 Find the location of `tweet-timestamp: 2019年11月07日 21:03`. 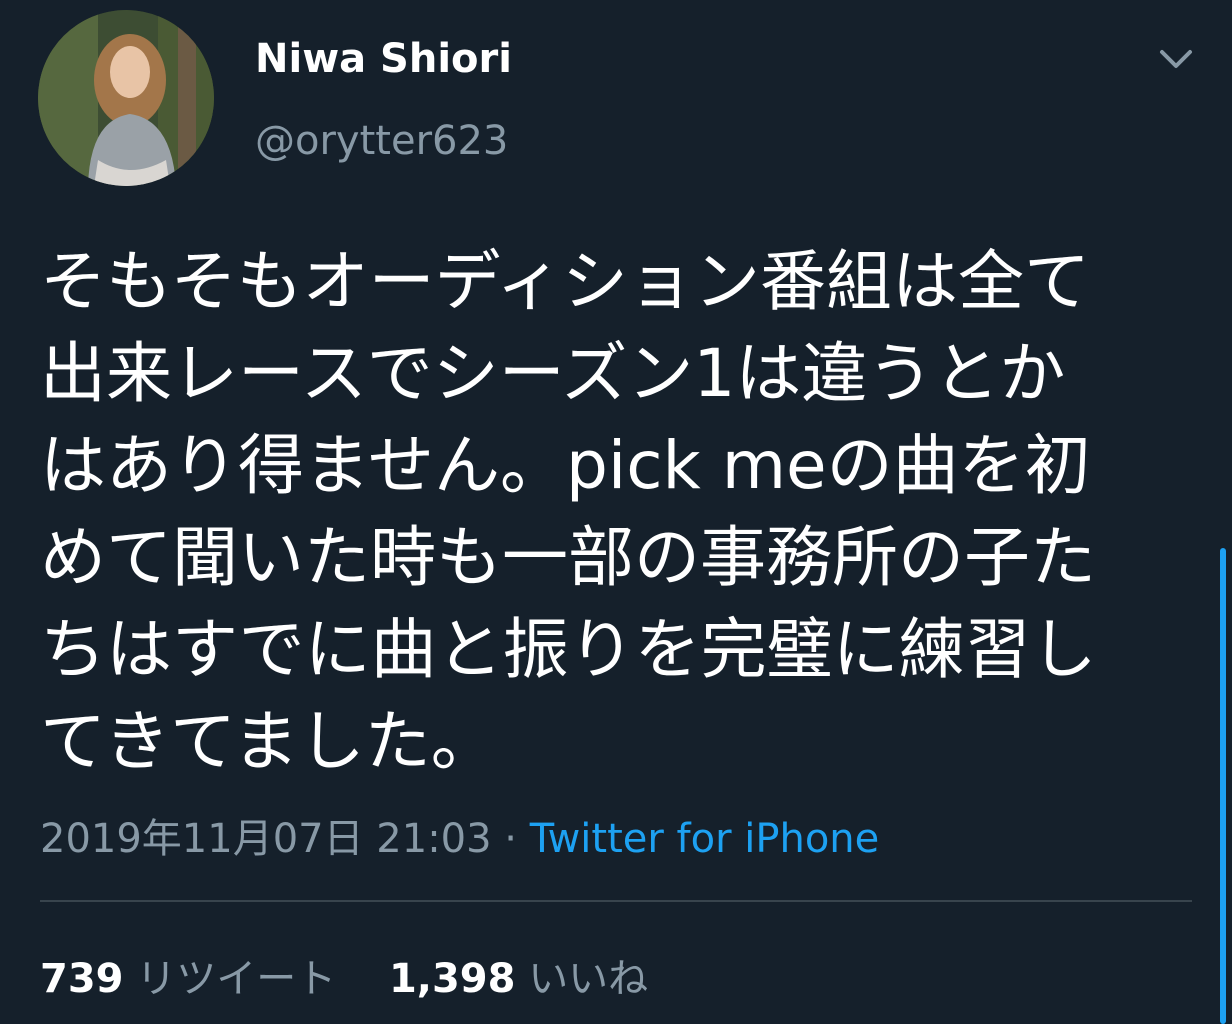

tweet-timestamp: 2019年11月07日 21:03 is located at coordinates (266, 839).